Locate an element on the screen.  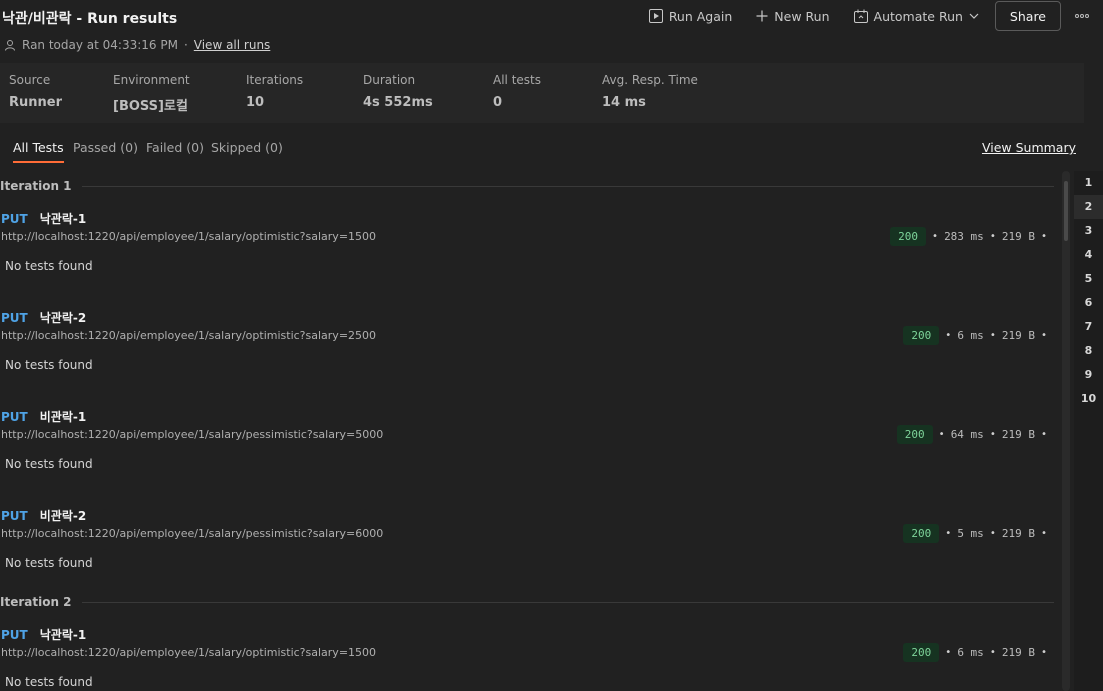
request-header: PUT 낙관락-2 is located at coordinates (43, 317).